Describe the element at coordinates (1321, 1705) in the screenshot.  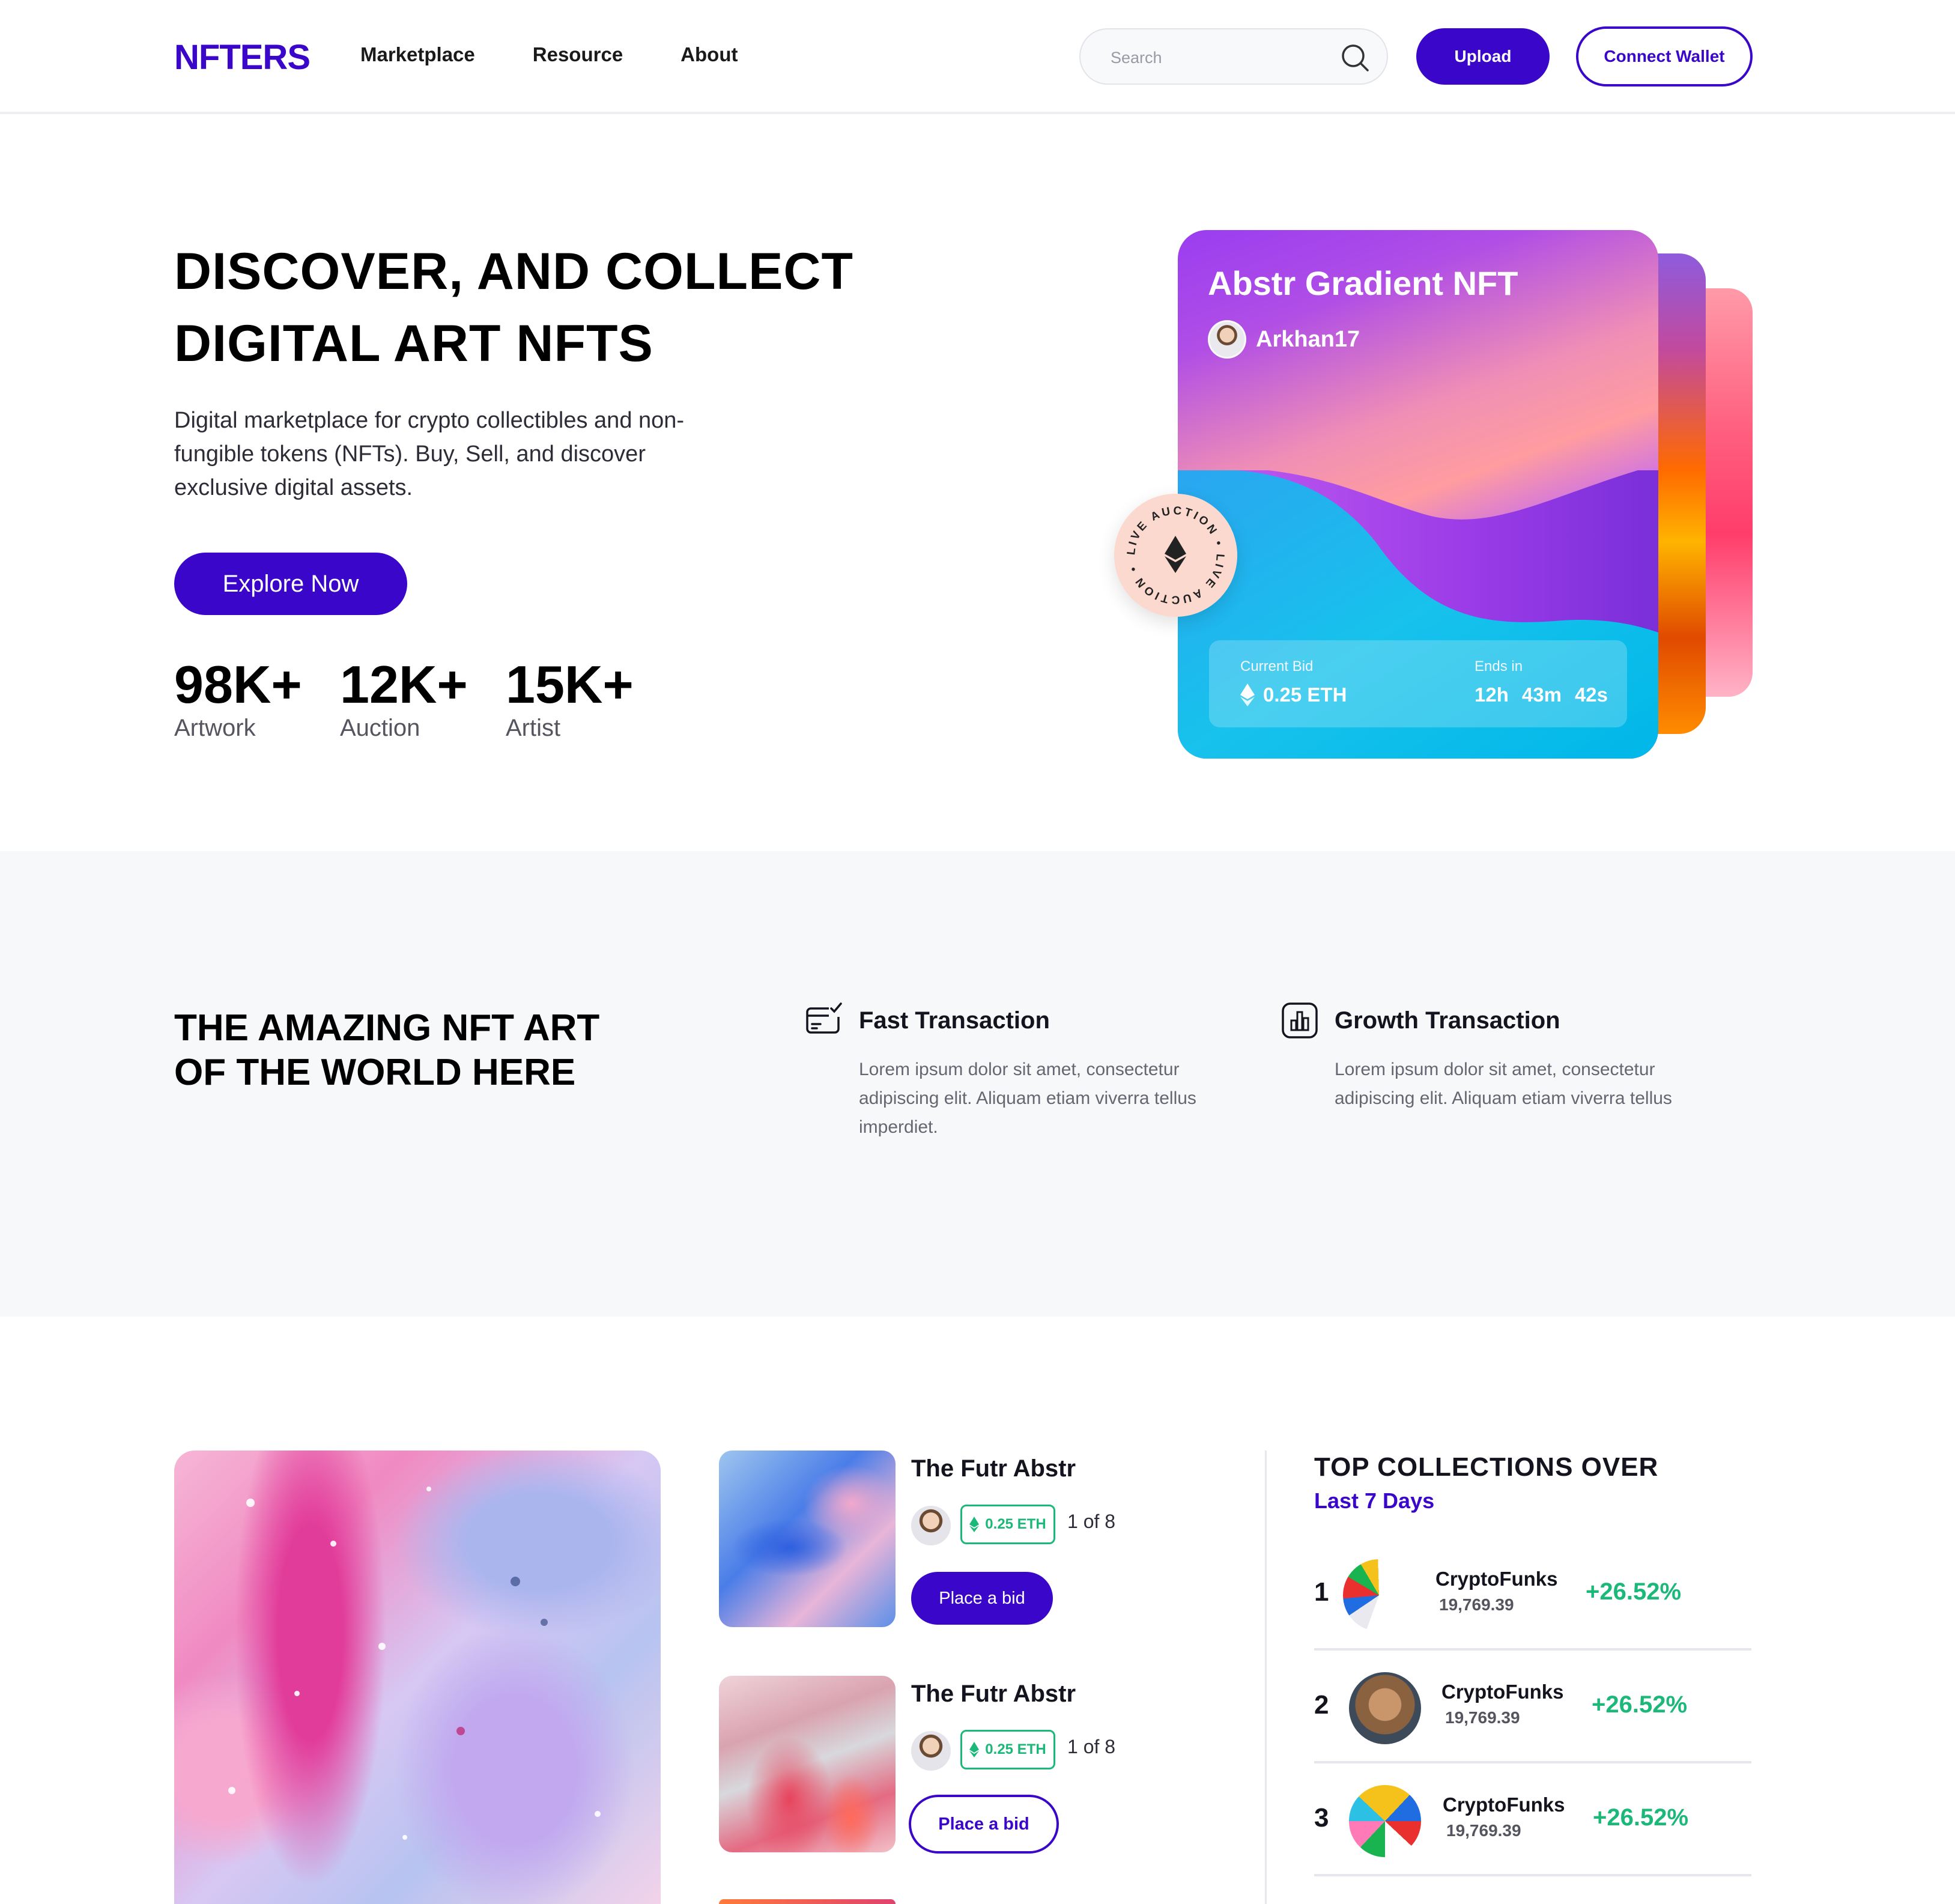
I see `collection-rank: 2` at that location.